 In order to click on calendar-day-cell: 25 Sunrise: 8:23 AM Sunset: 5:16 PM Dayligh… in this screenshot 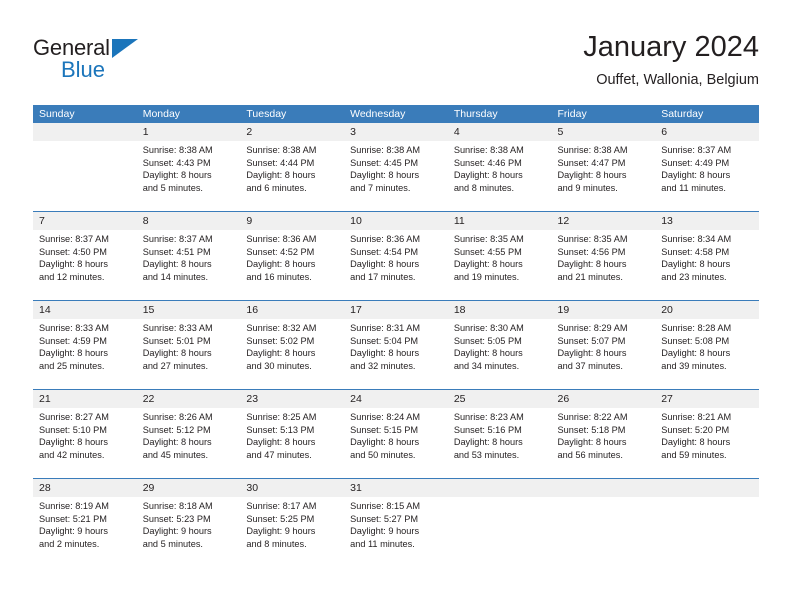, I will do `click(499, 434)`.